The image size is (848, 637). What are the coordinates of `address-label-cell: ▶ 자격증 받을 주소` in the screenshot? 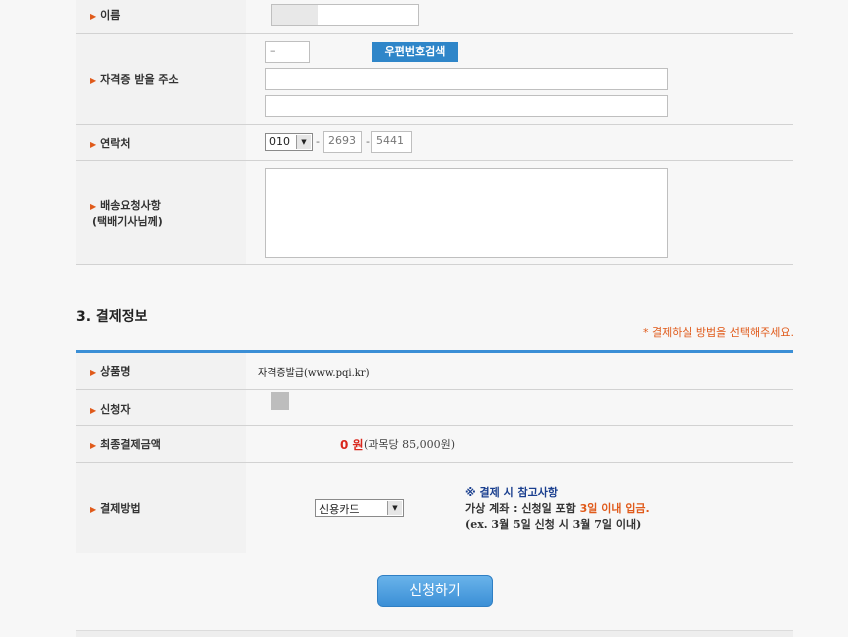 It's located at (161, 79).